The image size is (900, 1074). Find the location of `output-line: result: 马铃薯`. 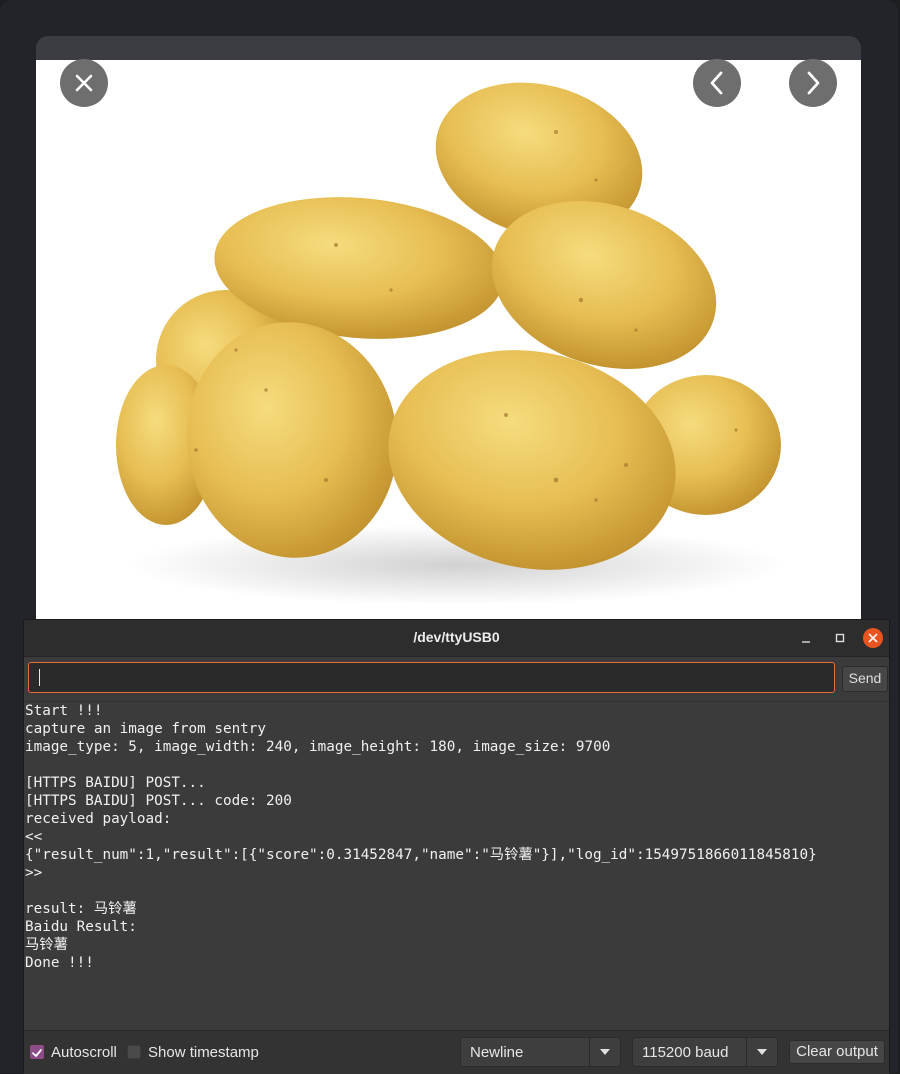

output-line: result: 马铃薯 is located at coordinates (81, 909).